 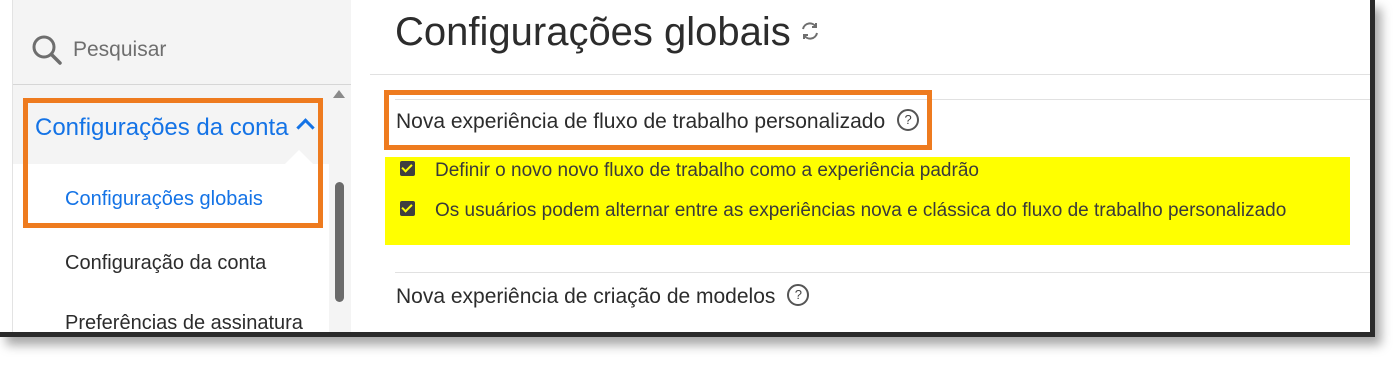 What do you see at coordinates (339, 242) in the screenshot?
I see `sidebar-scrollbar` at bounding box center [339, 242].